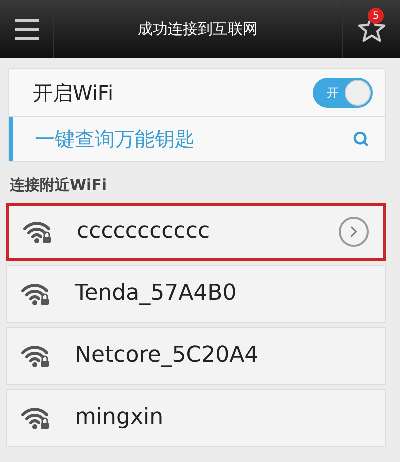 The height and width of the screenshot is (462, 400). I want to click on network-name: Tenda_57A4B0, so click(156, 294).